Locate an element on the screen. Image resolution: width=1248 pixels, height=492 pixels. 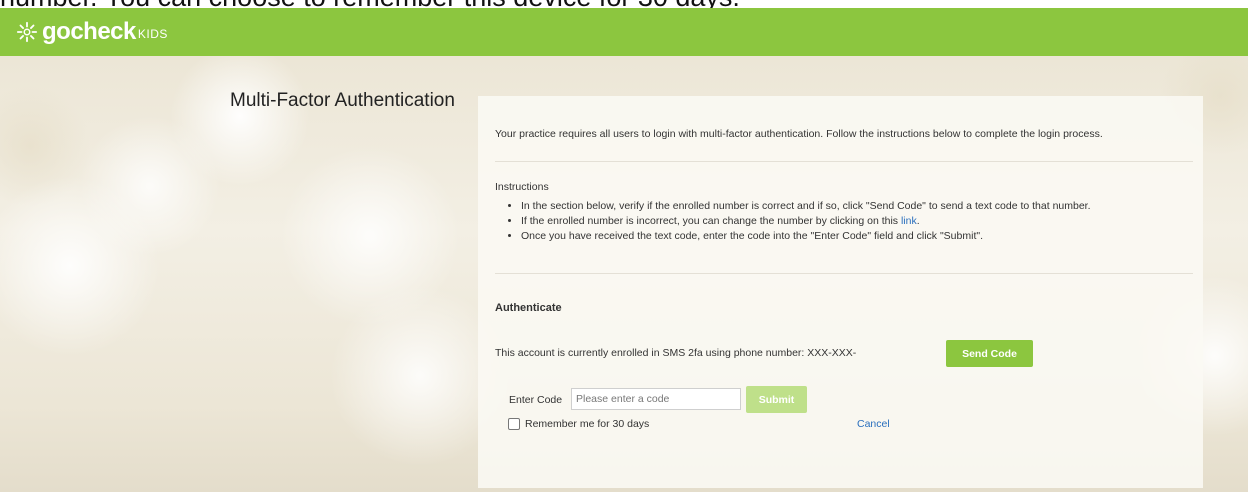
logo: gocheck KIDS is located at coordinates (92, 32).